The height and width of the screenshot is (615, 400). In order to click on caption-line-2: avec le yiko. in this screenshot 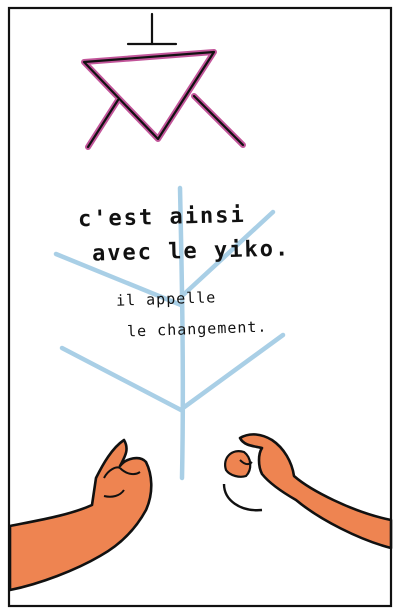, I will do `click(191, 251)`.